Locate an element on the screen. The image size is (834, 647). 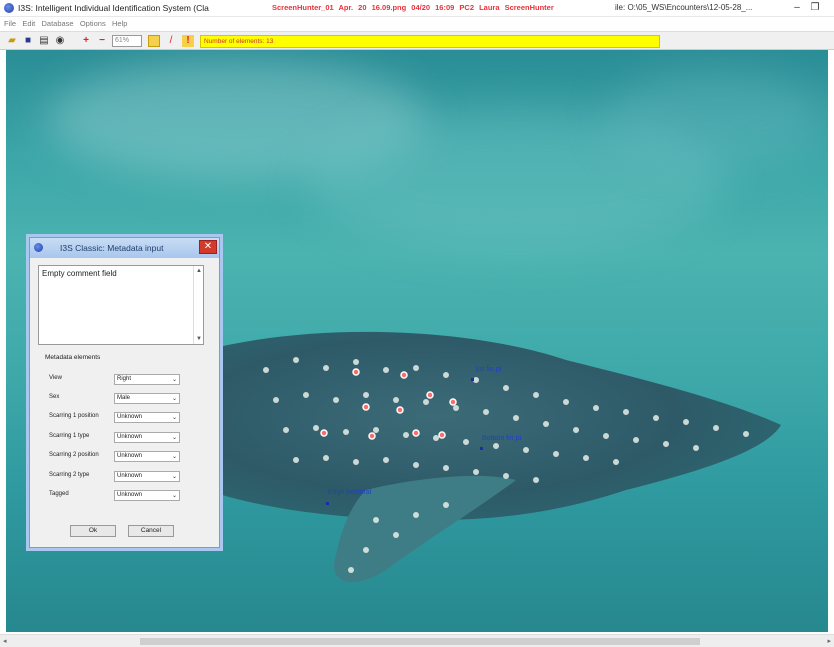
menu-file: File is located at coordinates (10, 22).